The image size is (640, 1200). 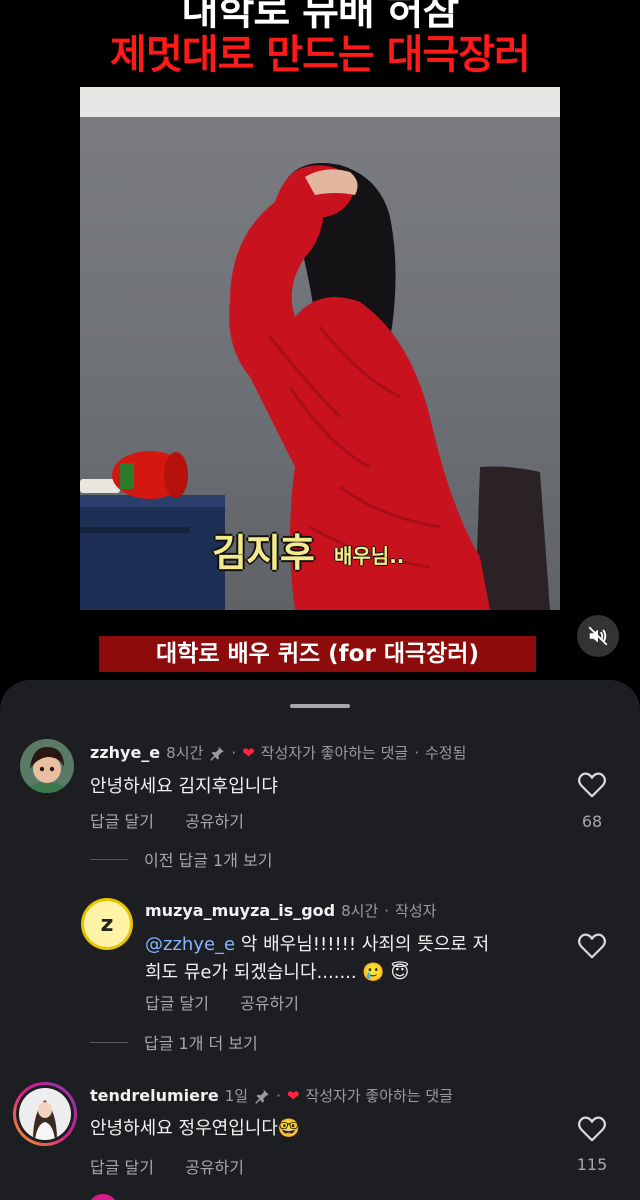 What do you see at coordinates (592, 1164) in the screenshot?
I see `like-count: 115` at bounding box center [592, 1164].